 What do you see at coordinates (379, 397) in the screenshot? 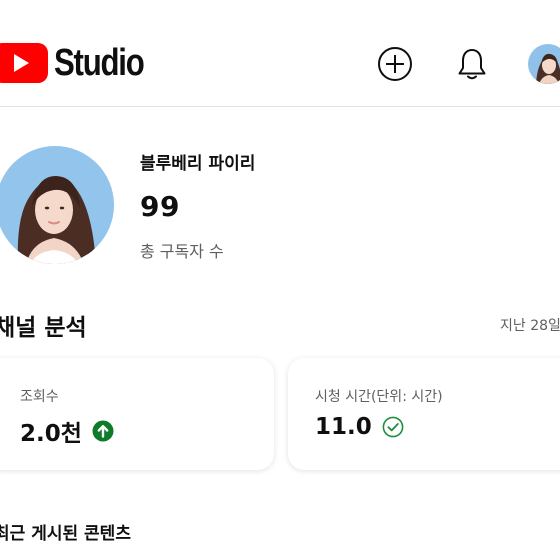
I see `watch-time-label: 시청 시간(단위: 시간)` at bounding box center [379, 397].